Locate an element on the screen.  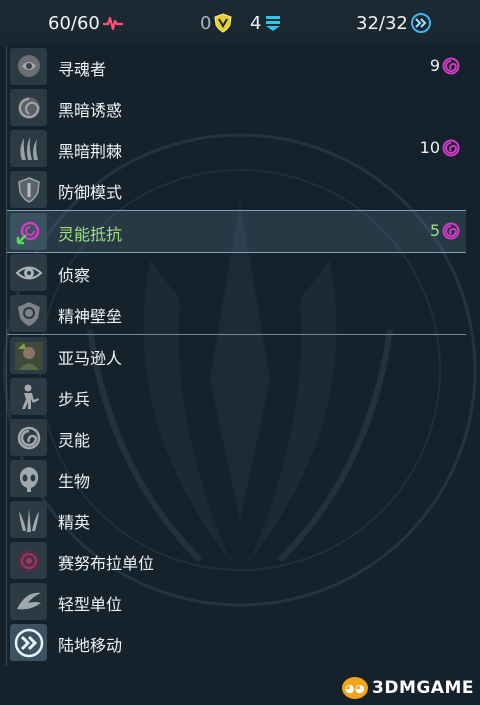
heartbeat-icon is located at coordinates (112, 23).